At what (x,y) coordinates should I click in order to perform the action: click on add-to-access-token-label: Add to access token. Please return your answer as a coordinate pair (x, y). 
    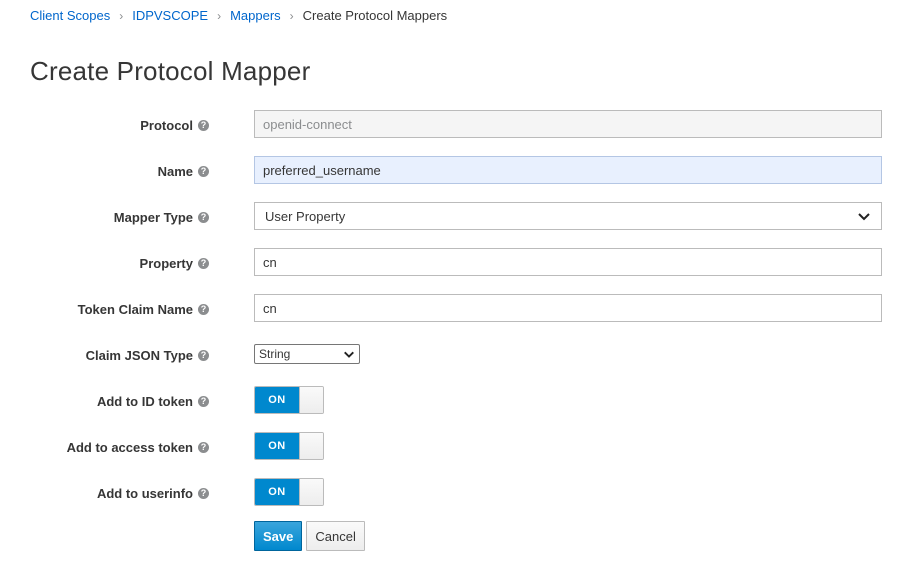
    Looking at the image, I should click on (129, 447).